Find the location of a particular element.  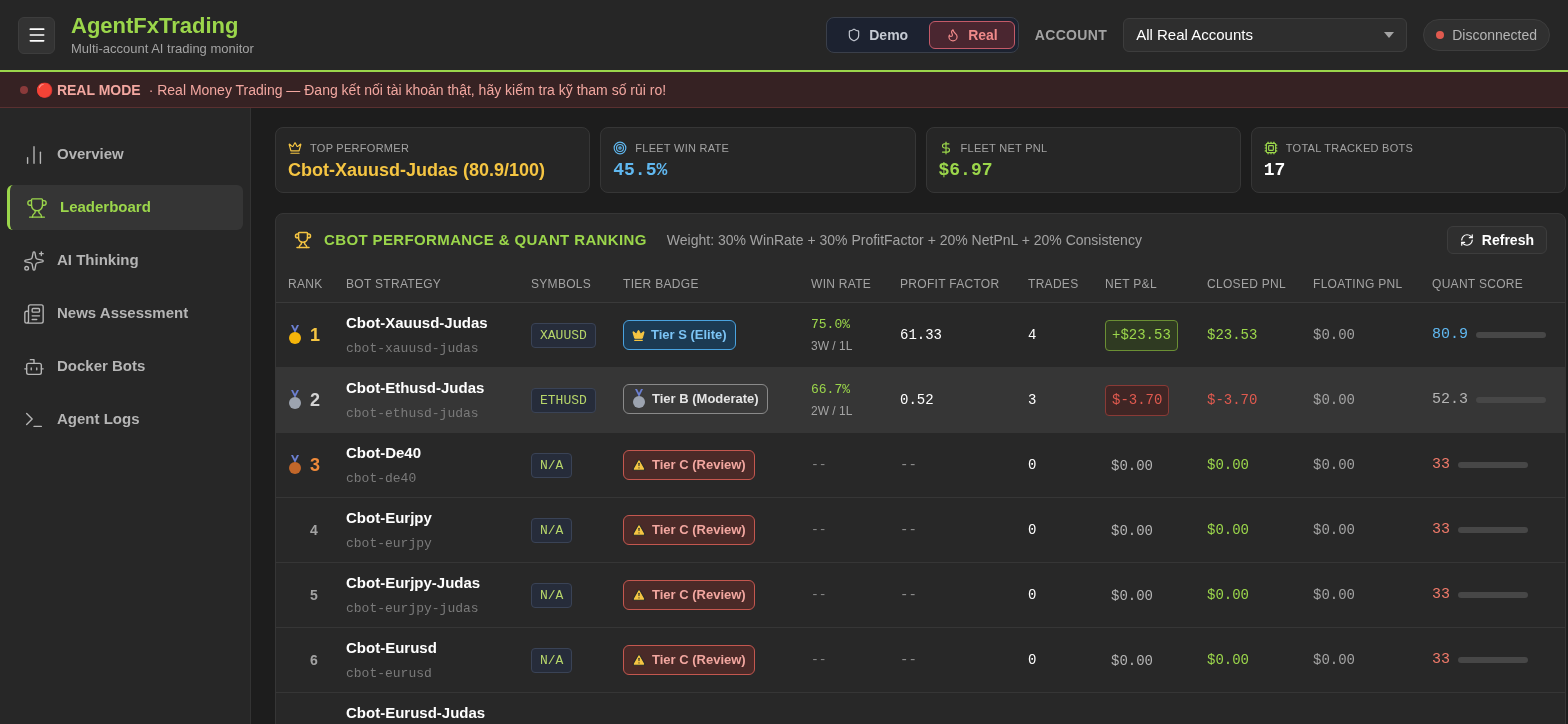

rank-number: 2 is located at coordinates (315, 400).